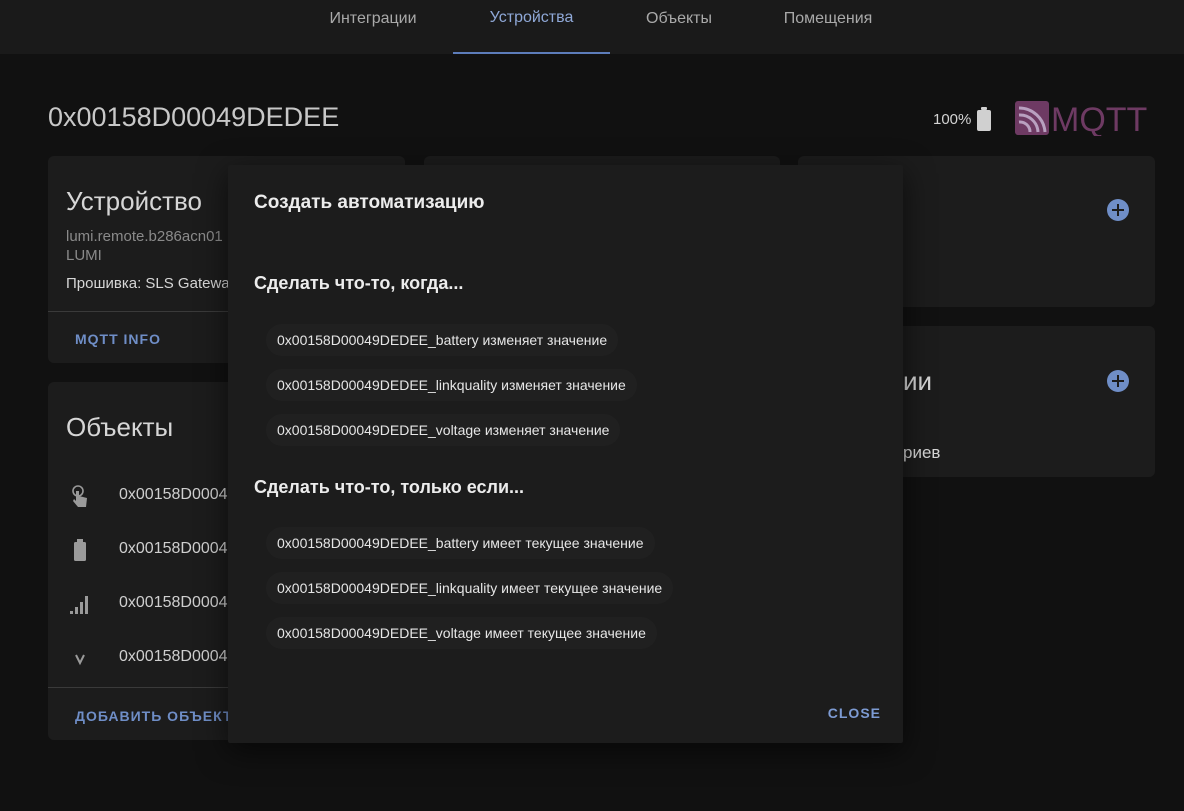  Describe the element at coordinates (79, 496) in the screenshot. I see `gesture-tap-icon` at that location.